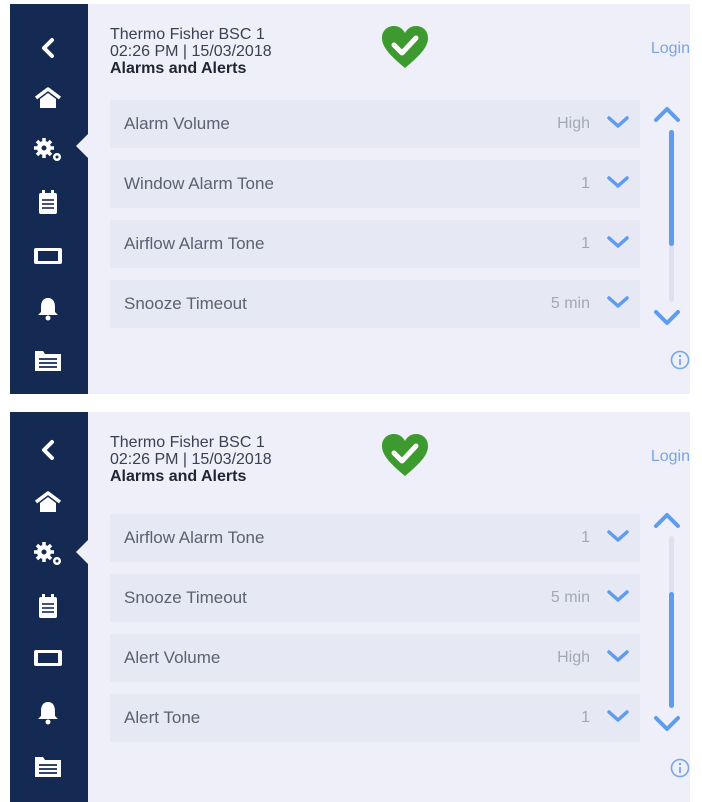  Describe the element at coordinates (375, 124) in the screenshot. I see `setting-row: Alarm Volume High` at that location.